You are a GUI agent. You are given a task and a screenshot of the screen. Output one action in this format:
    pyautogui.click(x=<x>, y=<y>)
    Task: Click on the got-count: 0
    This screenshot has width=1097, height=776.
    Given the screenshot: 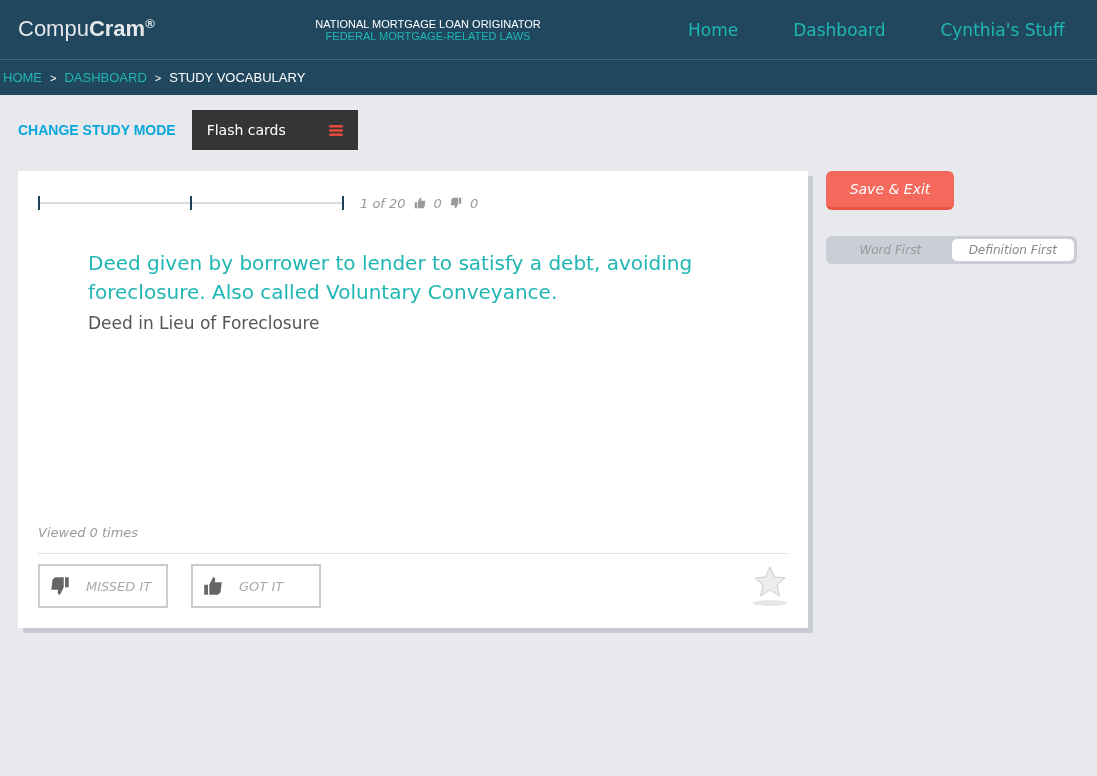 What is the action you would take?
    pyautogui.click(x=437, y=203)
    